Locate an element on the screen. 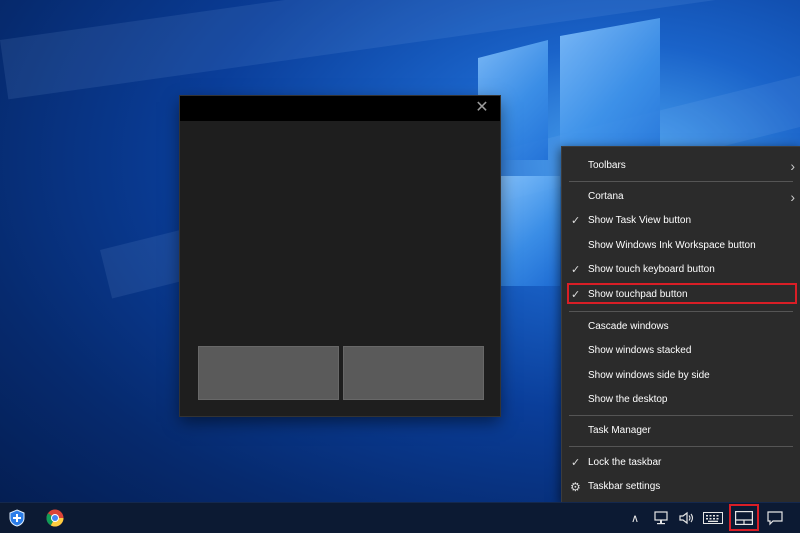 Image resolution: width=800 pixels, height=533 pixels. menu-item-label: Show Windows Ink Workspace button is located at coordinates (672, 245).